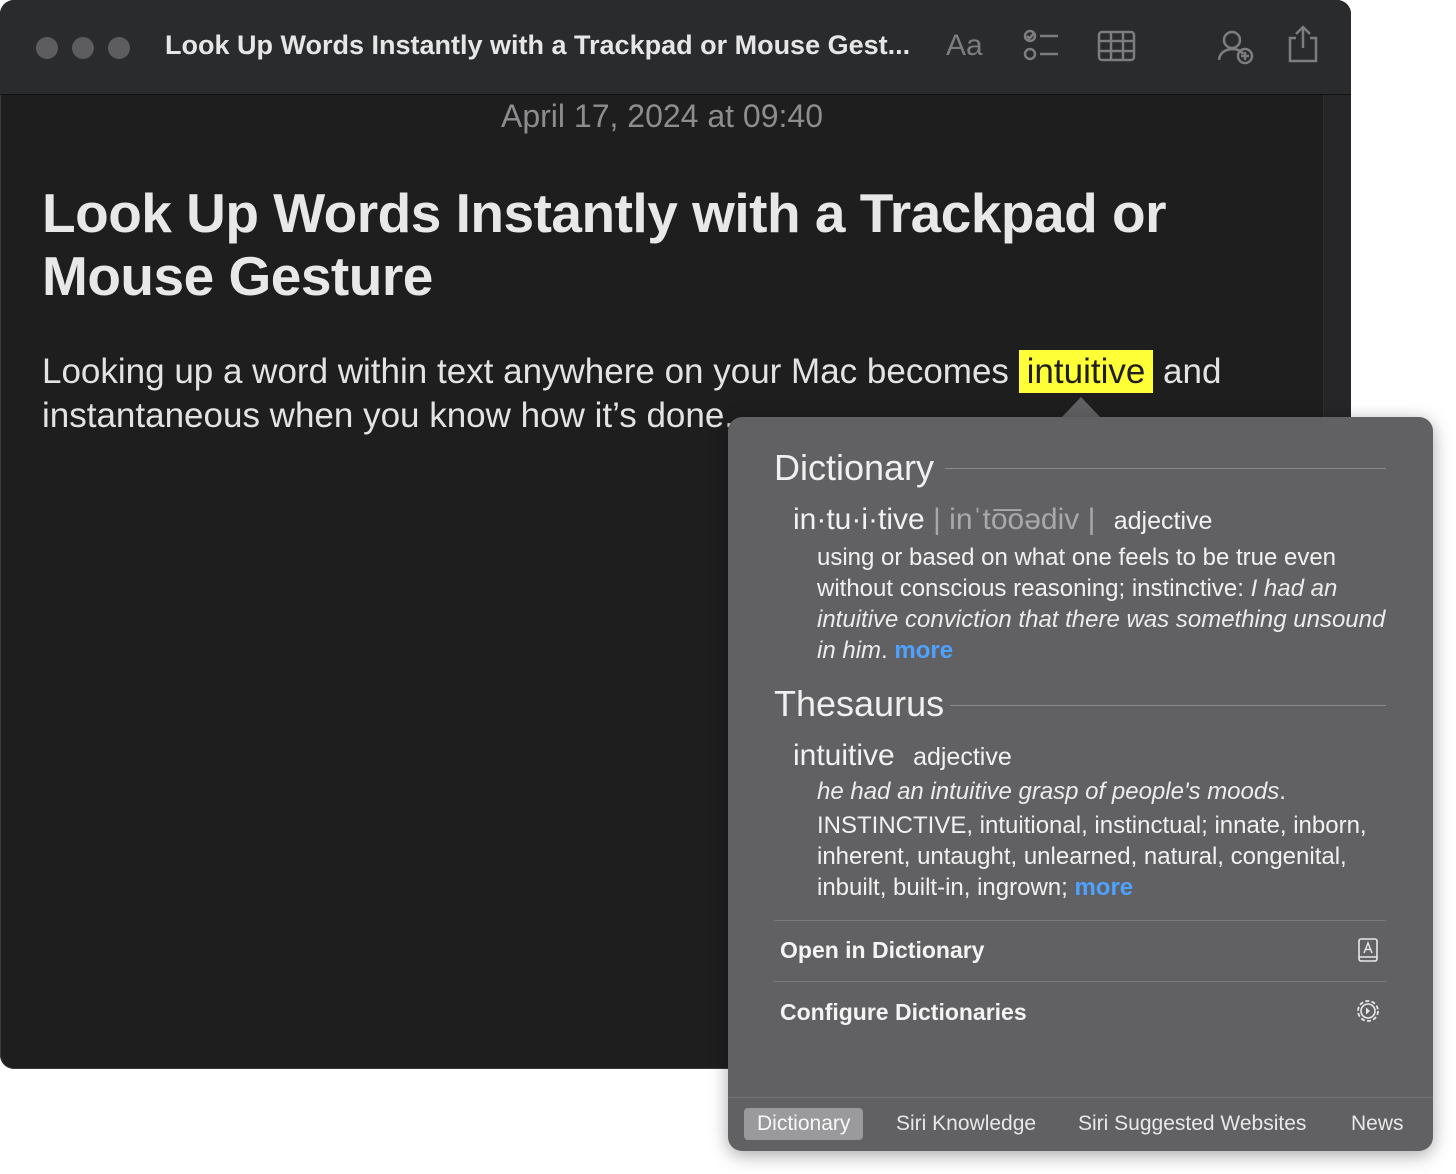 This screenshot has width=1456, height=1174. I want to click on pronunciation: | inˈto͞oədiv |, so click(1014, 519).